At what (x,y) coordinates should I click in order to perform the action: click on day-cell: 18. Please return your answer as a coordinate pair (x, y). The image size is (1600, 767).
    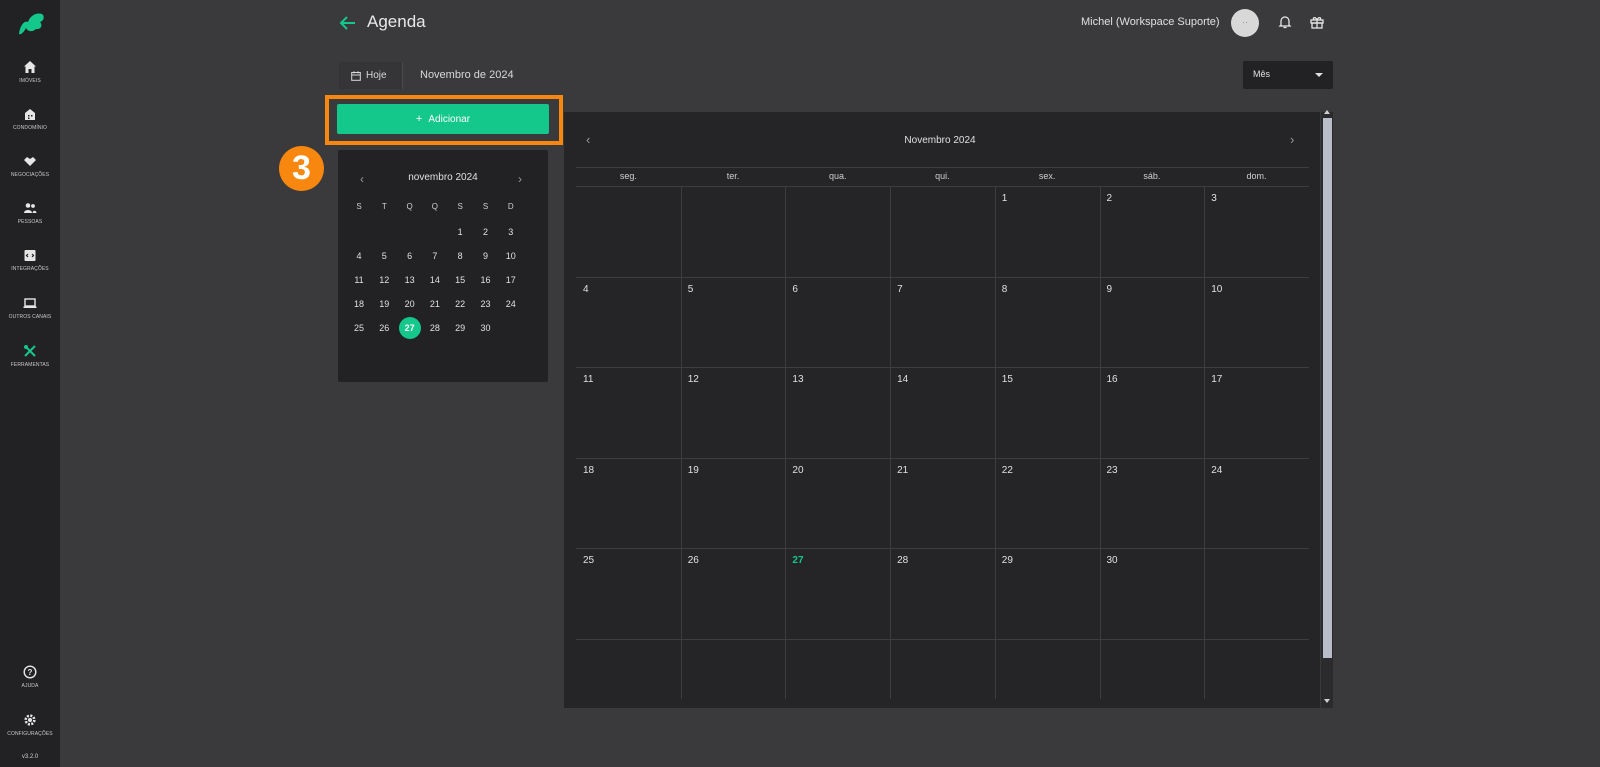
    Looking at the image, I should click on (588, 470).